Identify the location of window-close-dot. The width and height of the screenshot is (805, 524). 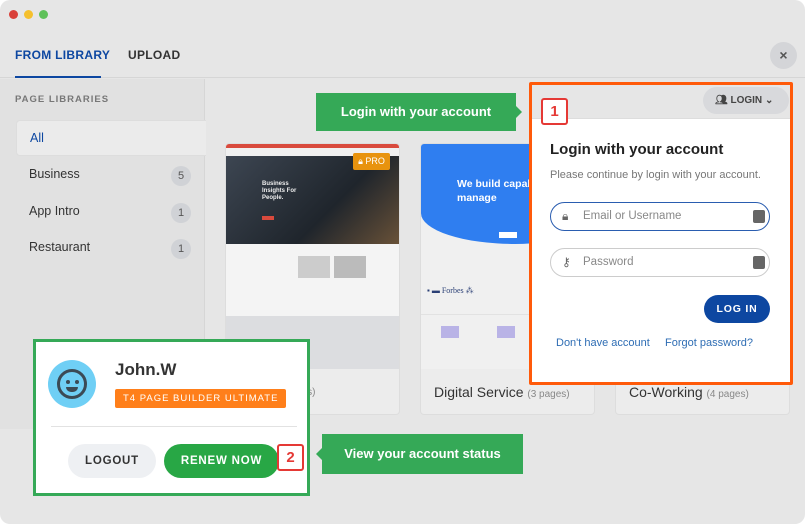
(13, 14).